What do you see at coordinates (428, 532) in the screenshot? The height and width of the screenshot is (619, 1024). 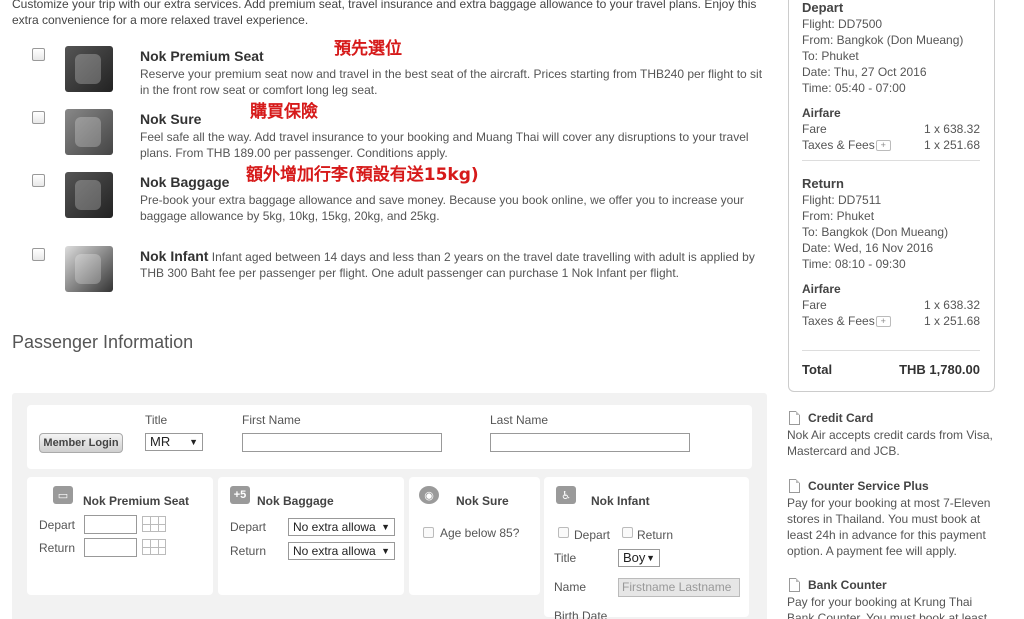 I see `age-checkbox` at bounding box center [428, 532].